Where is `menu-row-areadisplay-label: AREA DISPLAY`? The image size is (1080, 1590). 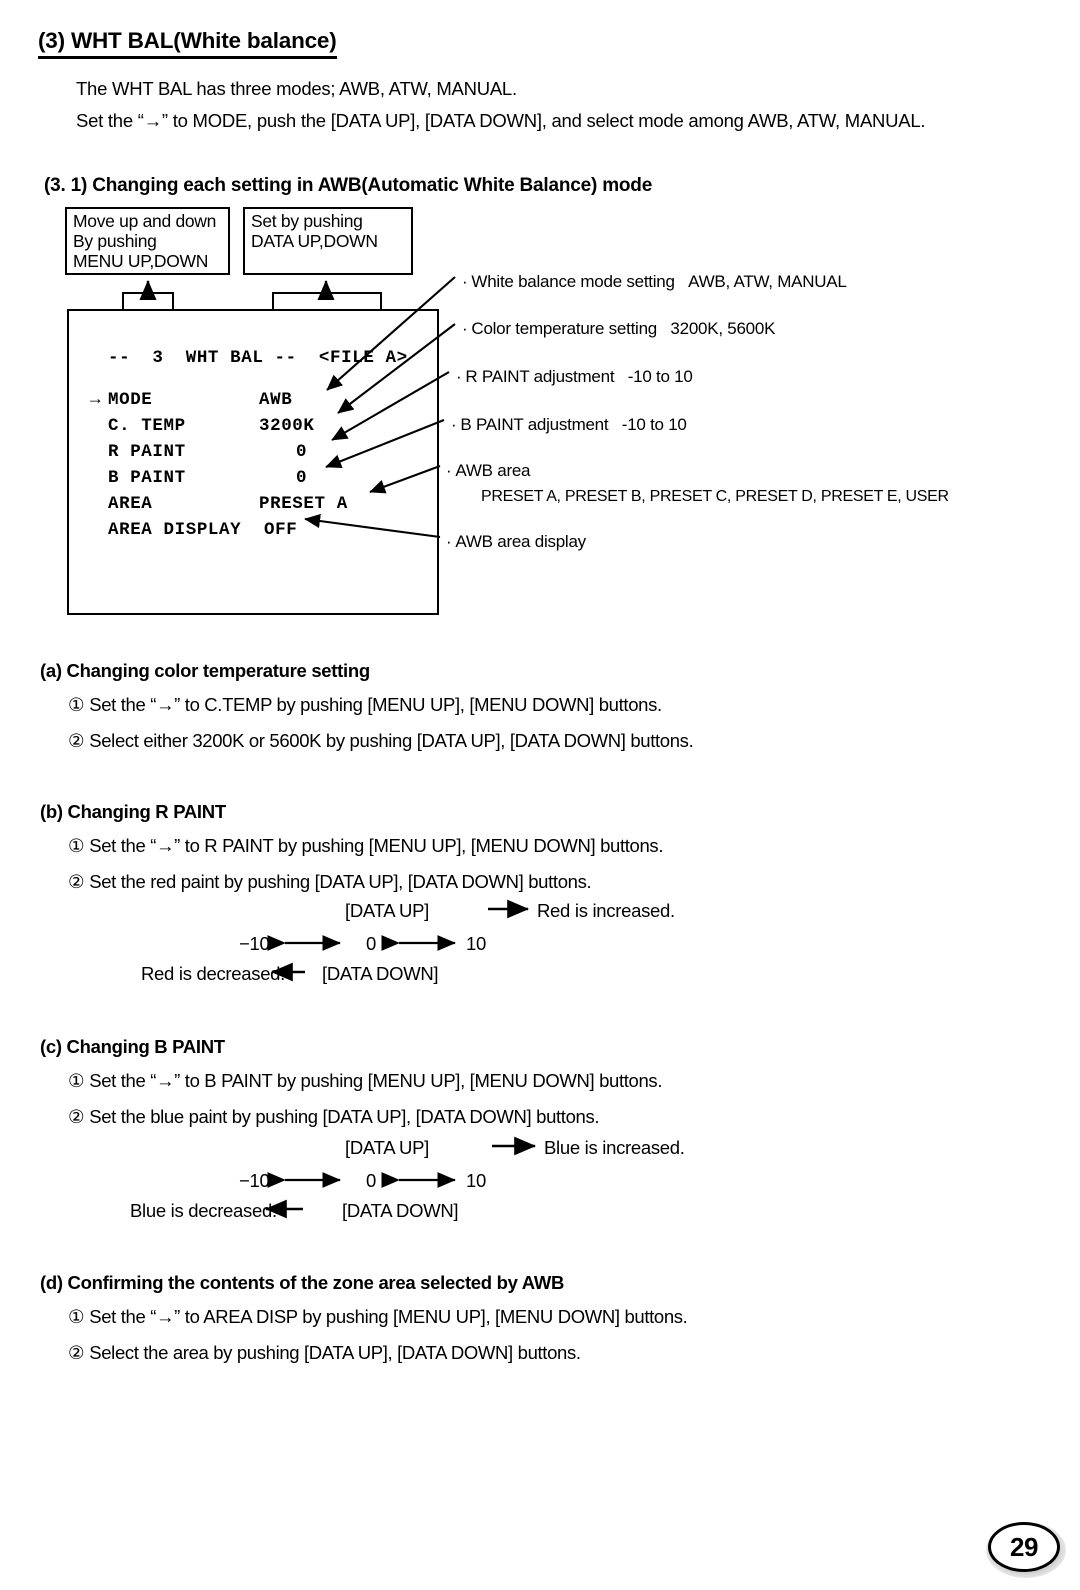 menu-row-areadisplay-label: AREA DISPLAY is located at coordinates (175, 530).